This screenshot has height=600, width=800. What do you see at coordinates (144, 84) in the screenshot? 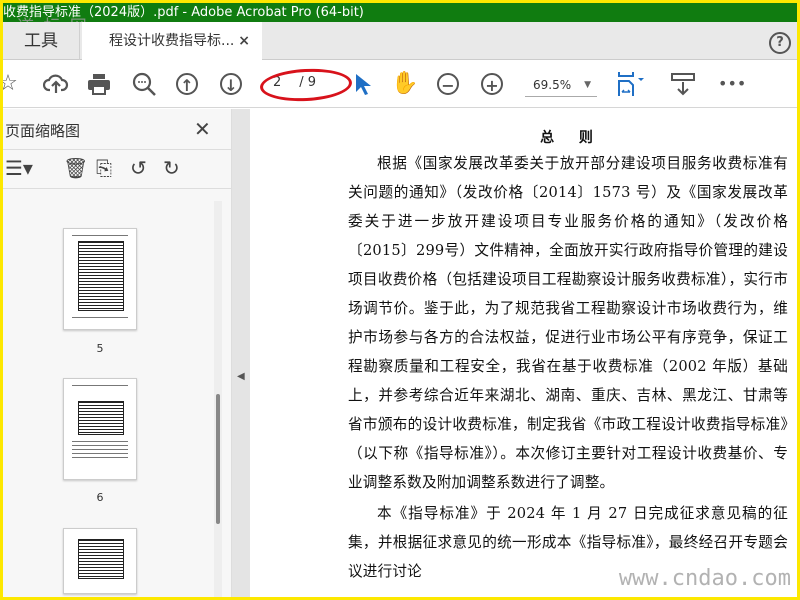
I see `zoom-search-icon` at bounding box center [144, 84].